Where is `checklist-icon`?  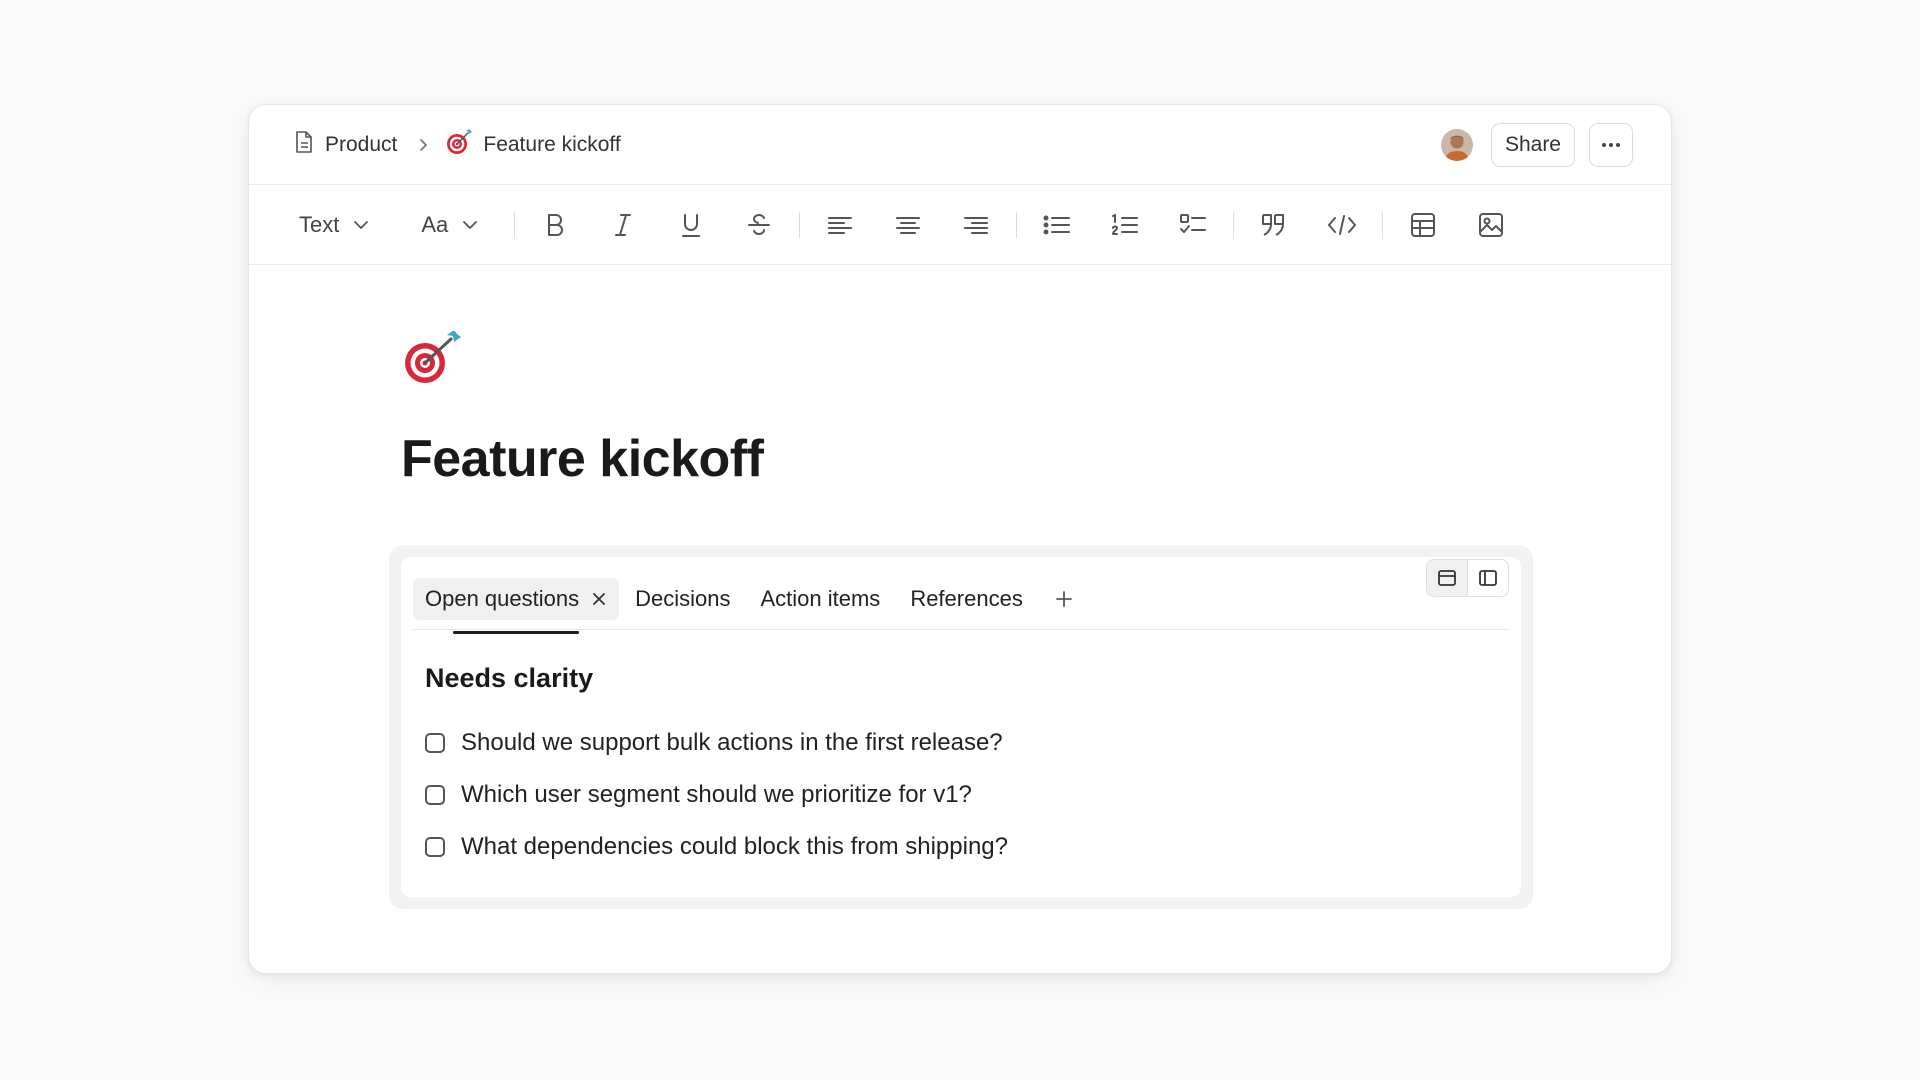
checklist-icon is located at coordinates (1193, 223).